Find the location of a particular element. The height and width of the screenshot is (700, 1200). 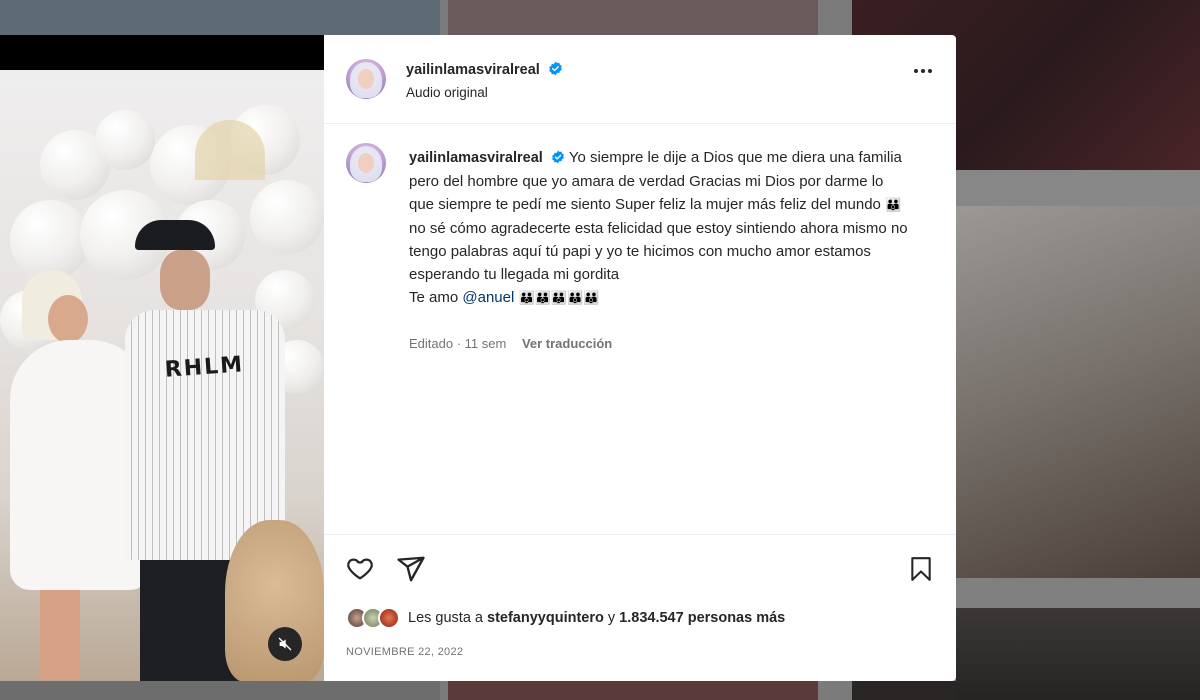

translate-link: Ver traducción is located at coordinates (567, 343).